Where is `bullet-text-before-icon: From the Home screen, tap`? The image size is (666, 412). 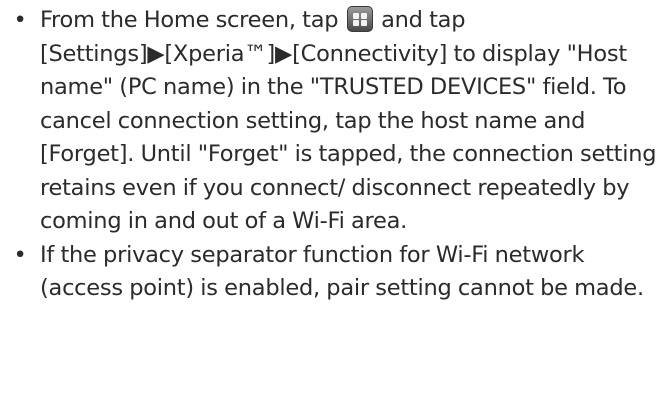 bullet-text-before-icon: From the Home screen, tap is located at coordinates (192, 20).